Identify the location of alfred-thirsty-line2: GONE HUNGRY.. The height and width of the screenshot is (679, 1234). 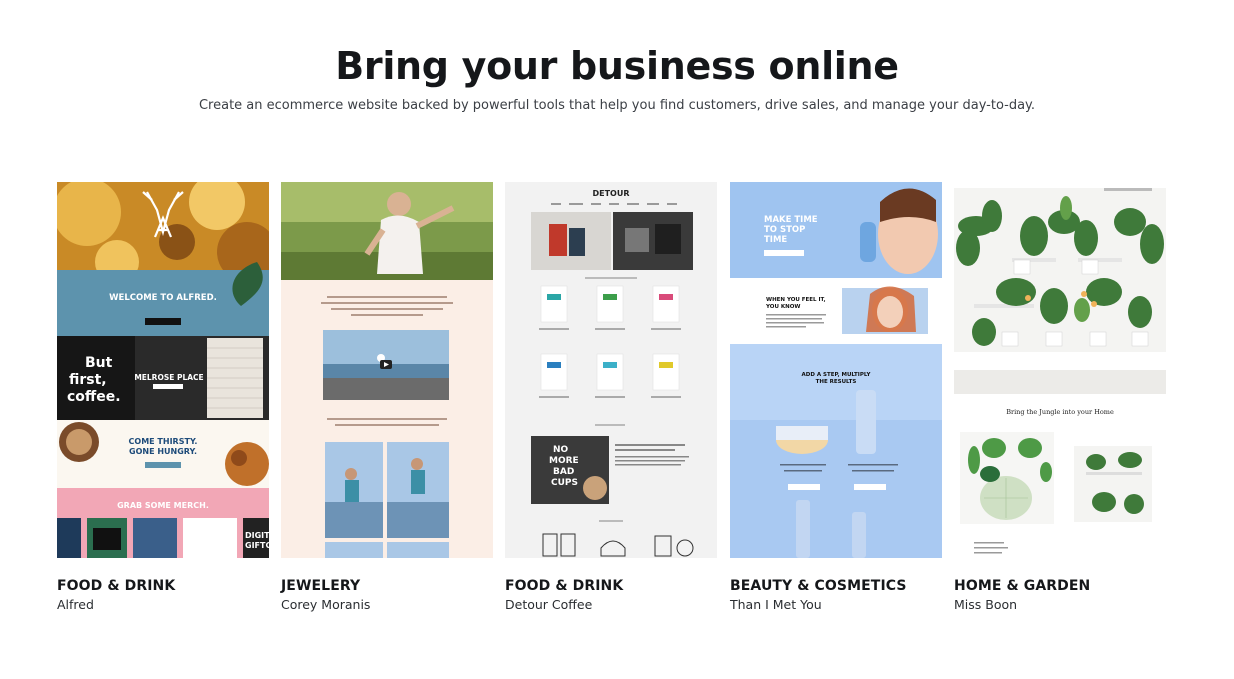
(163, 451).